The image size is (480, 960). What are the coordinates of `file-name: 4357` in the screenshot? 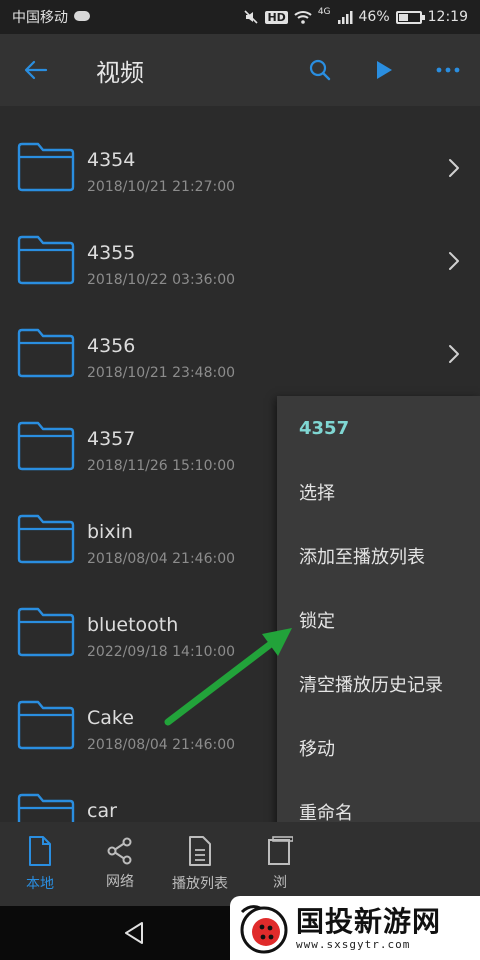 It's located at (111, 439).